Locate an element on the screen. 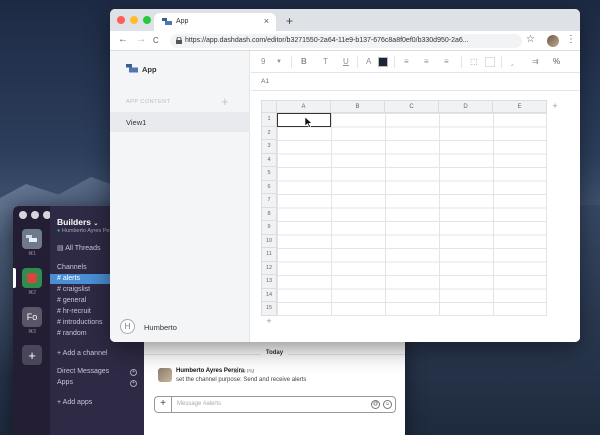 This screenshot has width=600, height=435. percent-button: % is located at coordinates (556, 61).